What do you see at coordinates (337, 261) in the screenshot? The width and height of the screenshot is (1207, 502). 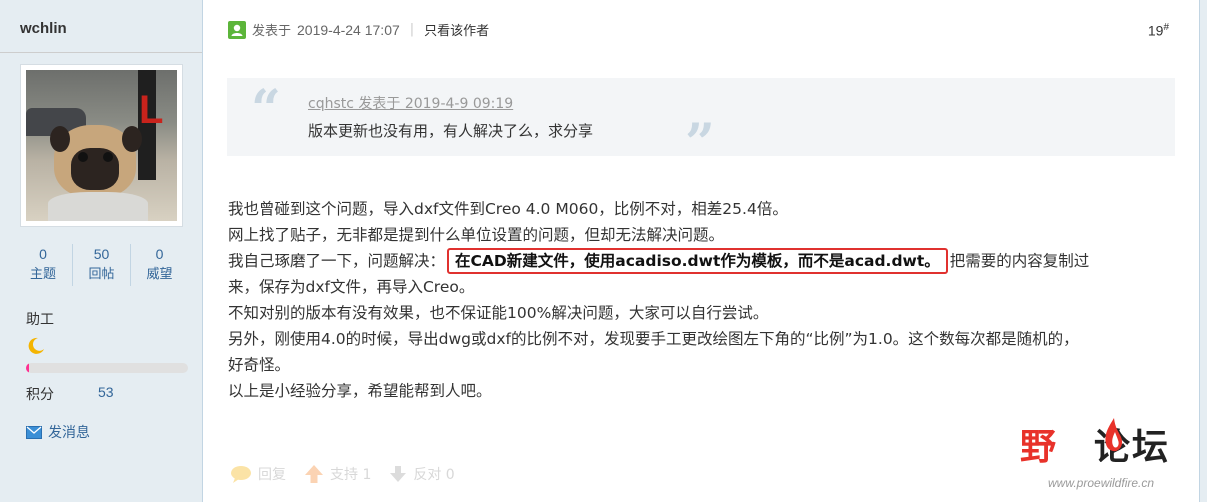 I see `content-line3-prefix: 我自己琢磨了一下，问题解决：` at bounding box center [337, 261].